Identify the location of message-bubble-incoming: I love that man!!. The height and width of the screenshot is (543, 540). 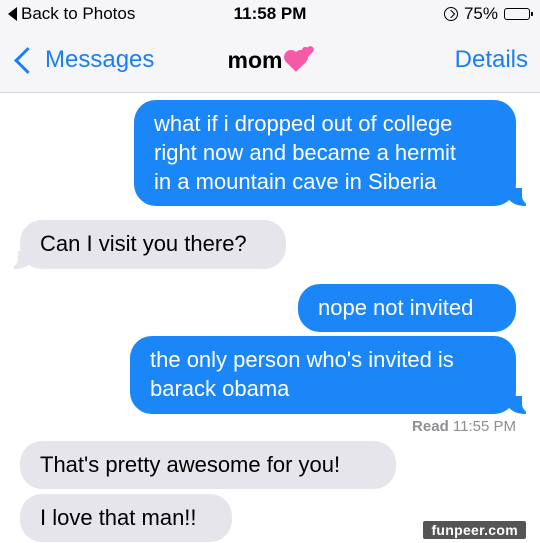
(126, 518).